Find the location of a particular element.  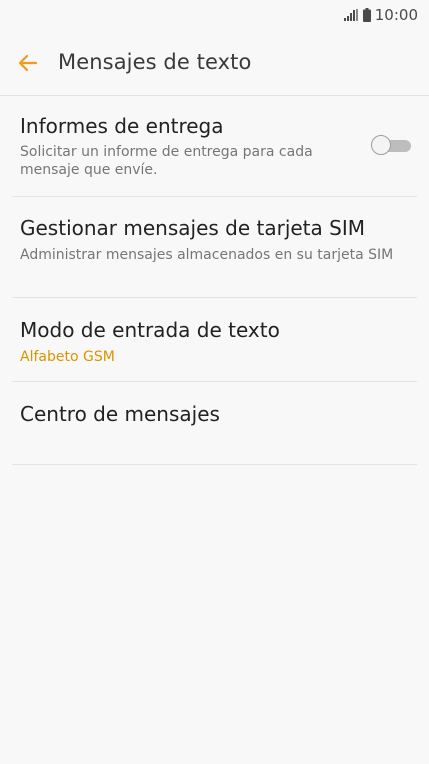

battery-icon is located at coordinates (366, 15).